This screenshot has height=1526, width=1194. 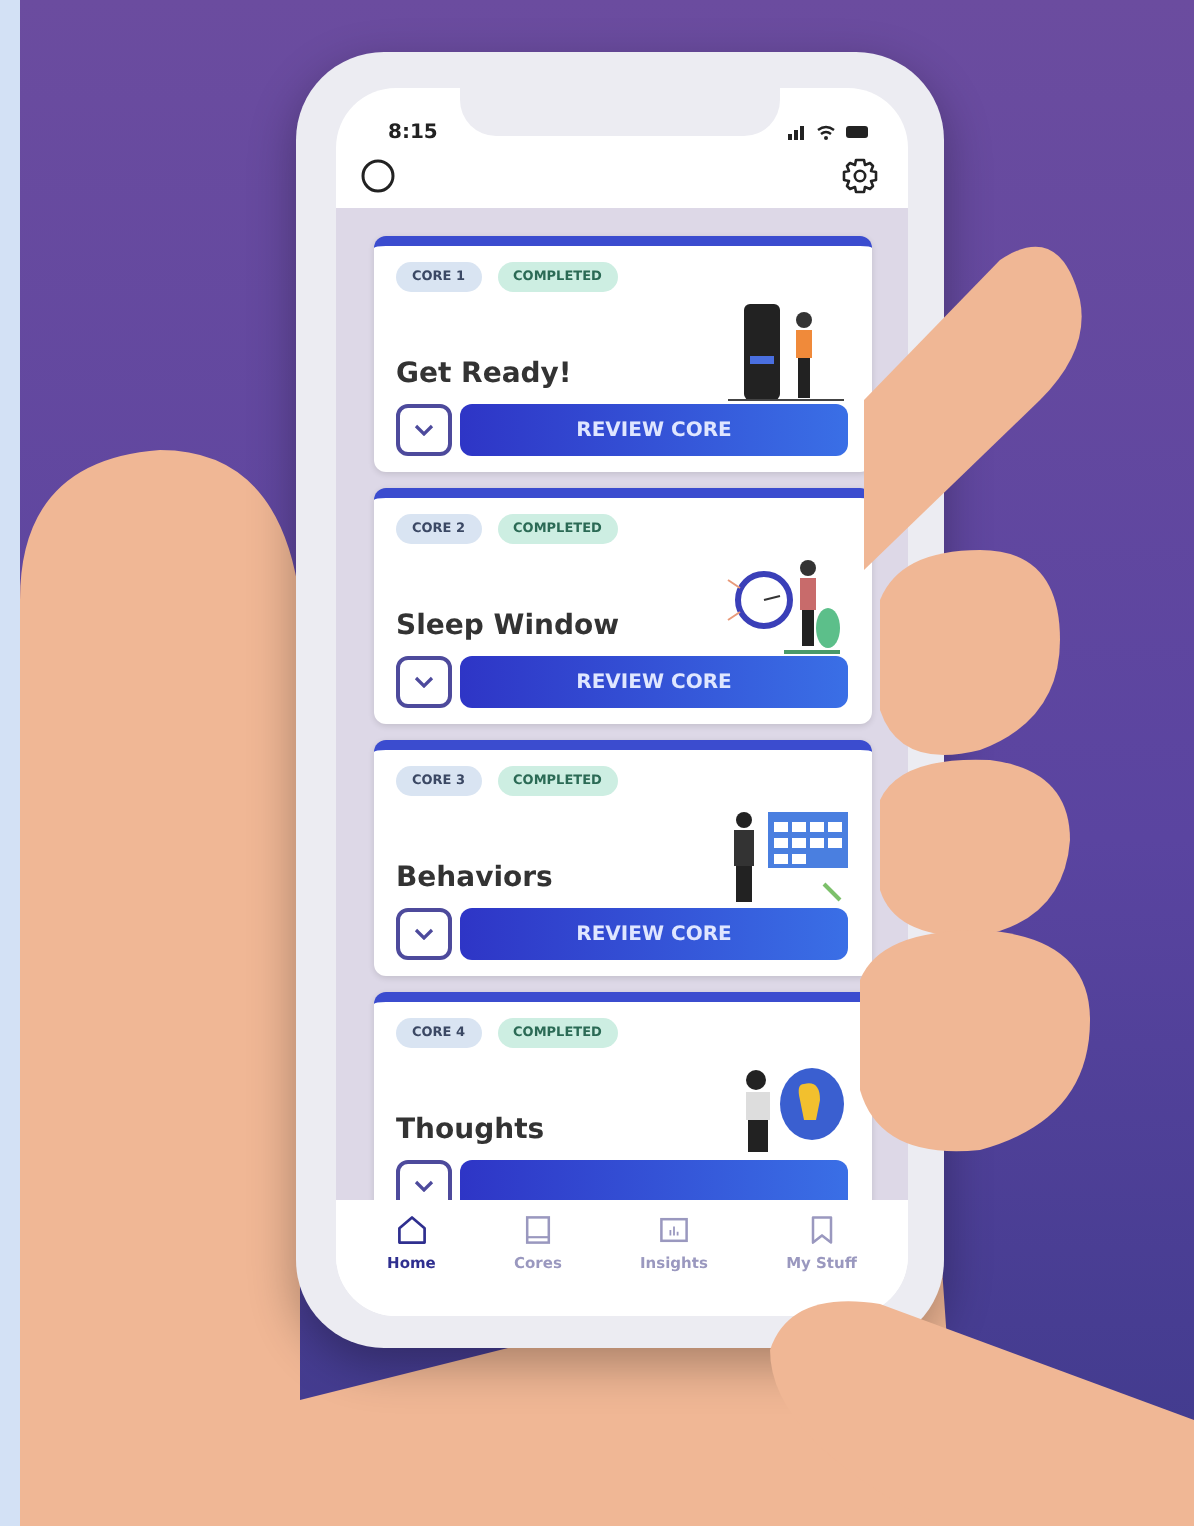 What do you see at coordinates (470, 1131) in the screenshot?
I see `core-title: Thoughts` at bounding box center [470, 1131].